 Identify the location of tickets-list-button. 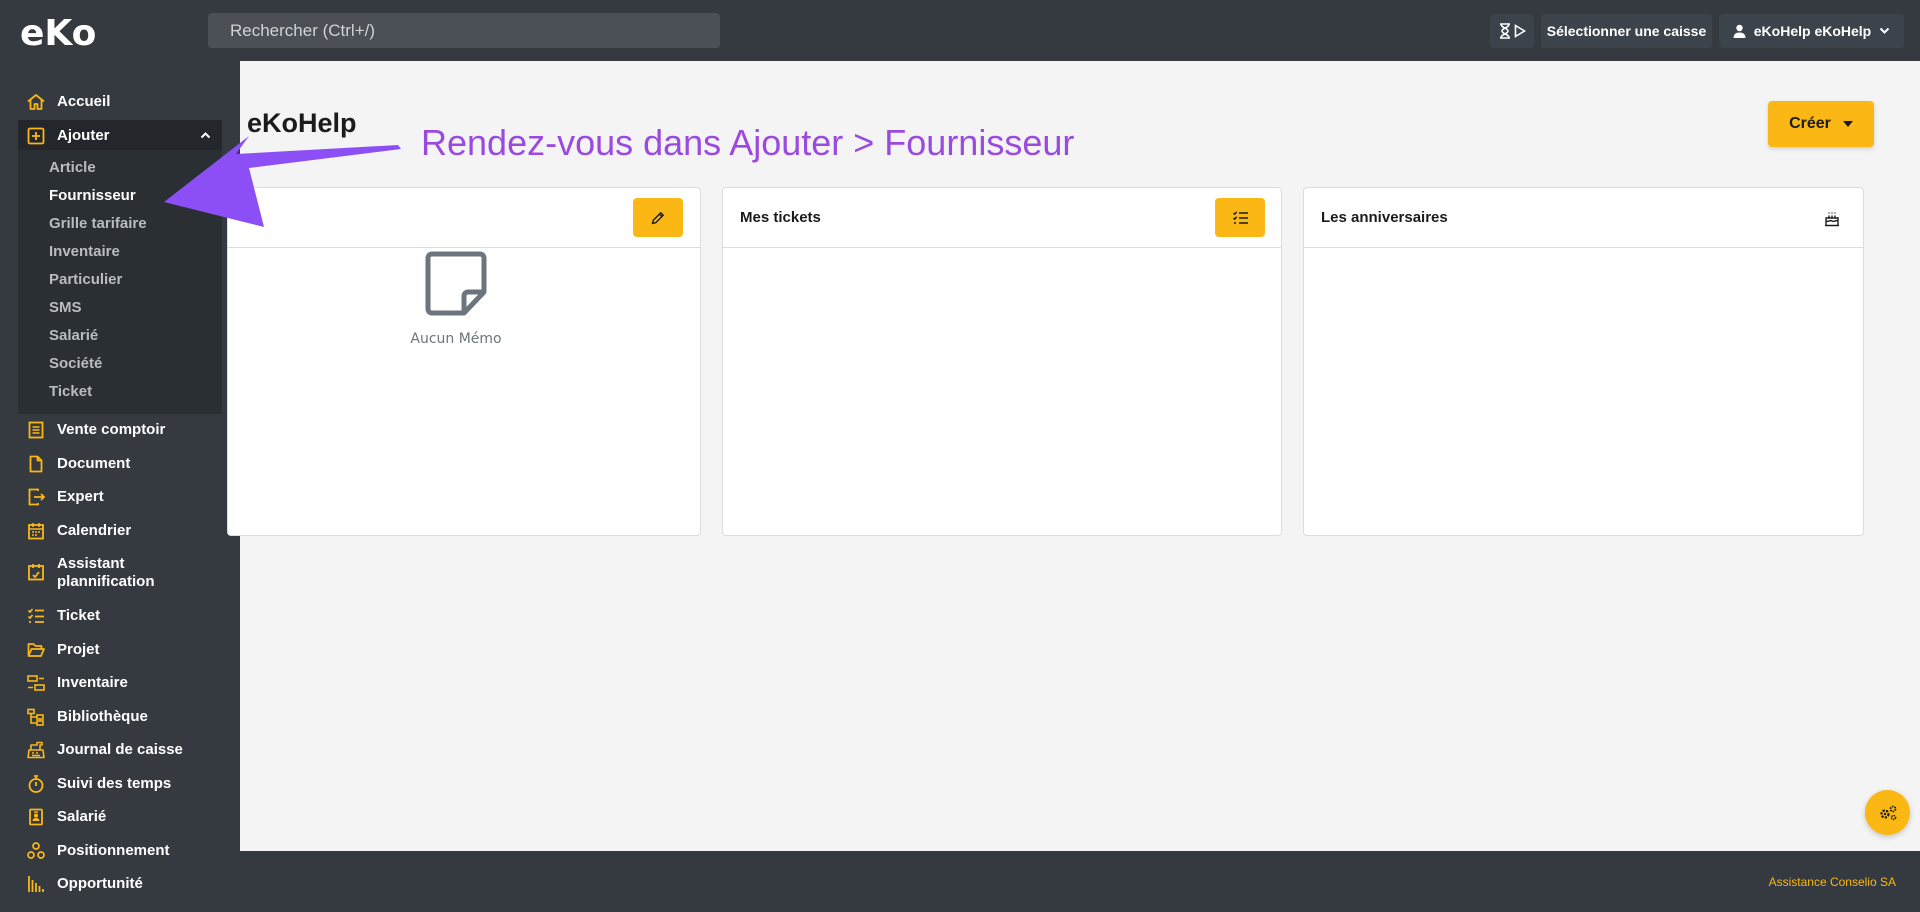
(1240, 217).